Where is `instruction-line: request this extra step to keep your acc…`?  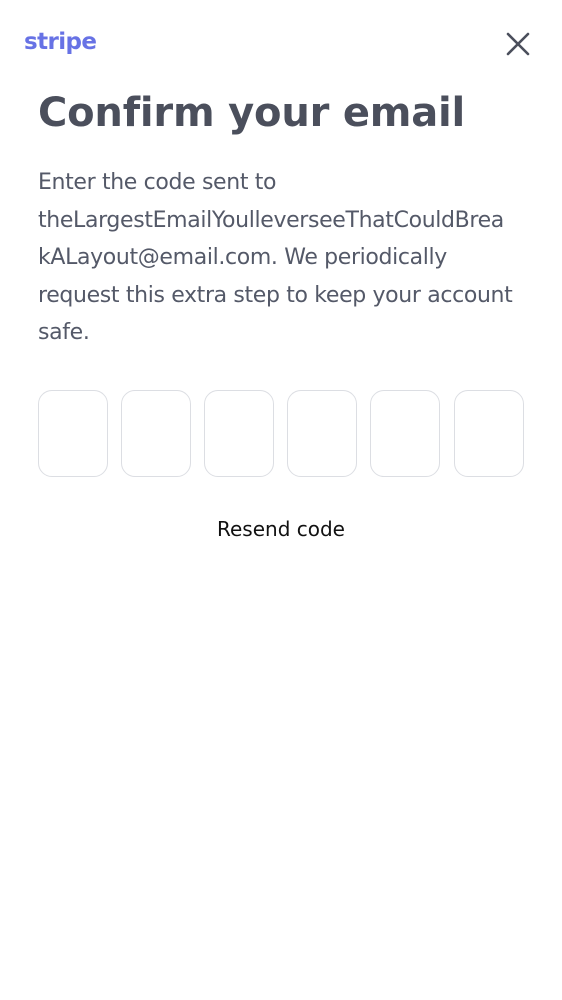 instruction-line: request this extra step to keep your acc… is located at coordinates (275, 295).